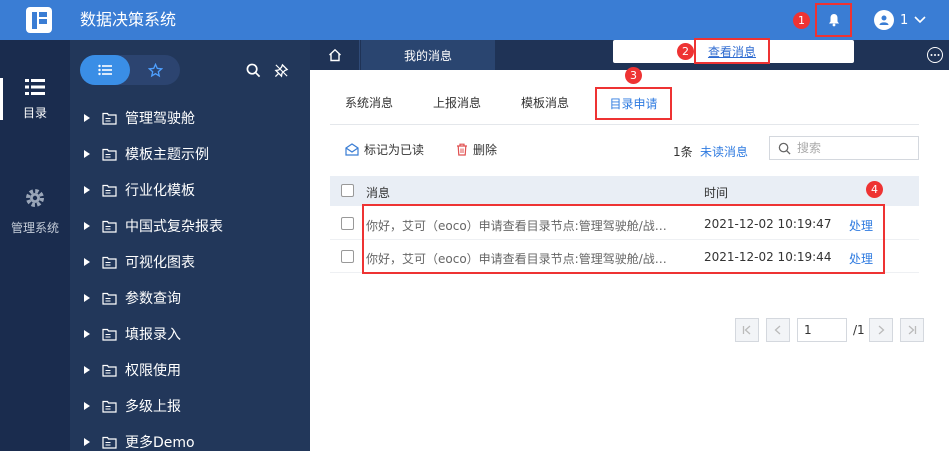 This screenshot has width=949, height=451. What do you see at coordinates (624, 191) in the screenshot?
I see `table-header: 消息 时间` at bounding box center [624, 191].